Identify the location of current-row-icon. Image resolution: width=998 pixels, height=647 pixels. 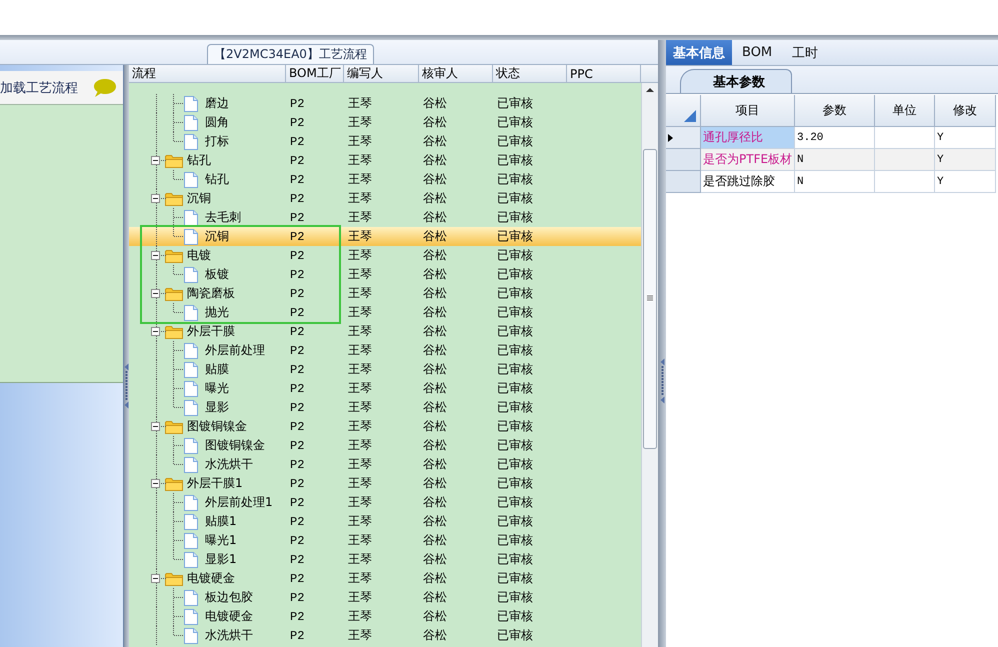
(670, 138).